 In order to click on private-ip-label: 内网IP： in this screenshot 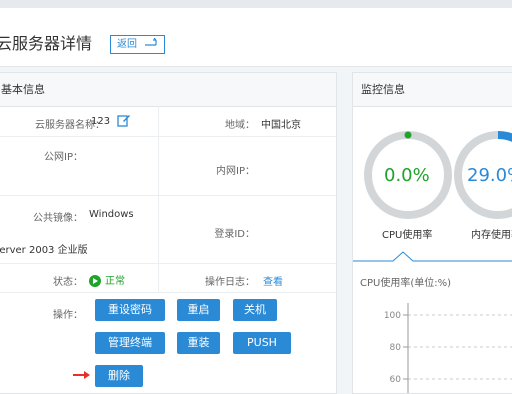, I will do `click(235, 171)`.